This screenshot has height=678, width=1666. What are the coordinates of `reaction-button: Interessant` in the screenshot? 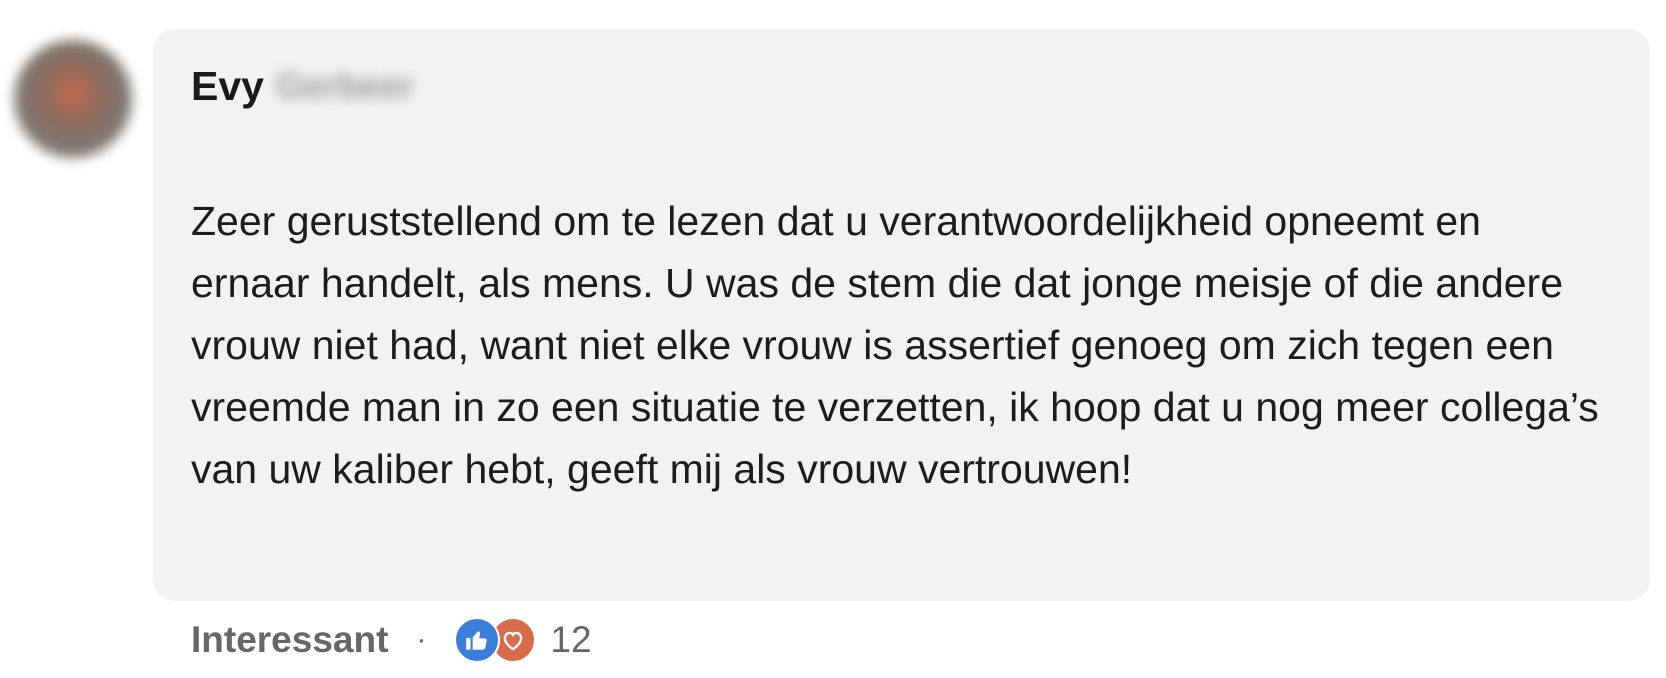 It's located at (289, 640).